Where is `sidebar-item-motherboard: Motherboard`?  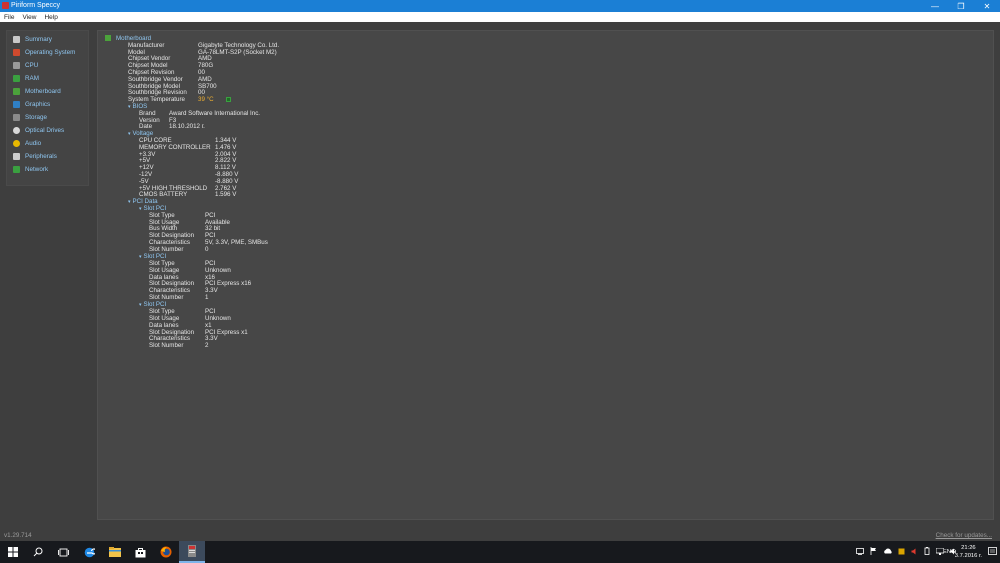 sidebar-item-motherboard: Motherboard is located at coordinates (37, 91).